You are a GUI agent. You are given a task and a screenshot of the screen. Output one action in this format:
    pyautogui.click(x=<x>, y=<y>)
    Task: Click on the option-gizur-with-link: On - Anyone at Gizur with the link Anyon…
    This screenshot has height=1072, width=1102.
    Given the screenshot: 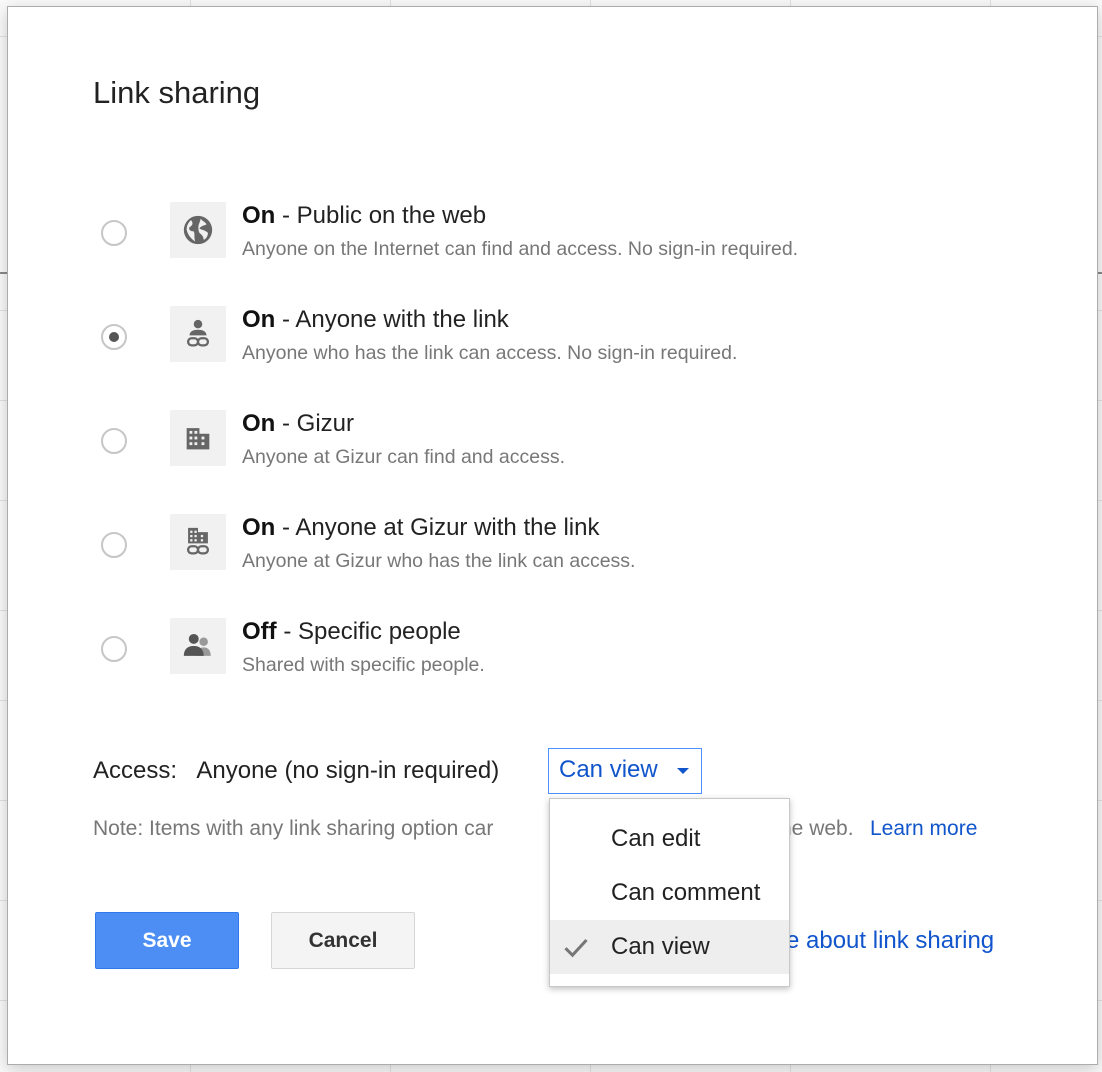 What is the action you would take?
    pyautogui.click(x=551, y=548)
    